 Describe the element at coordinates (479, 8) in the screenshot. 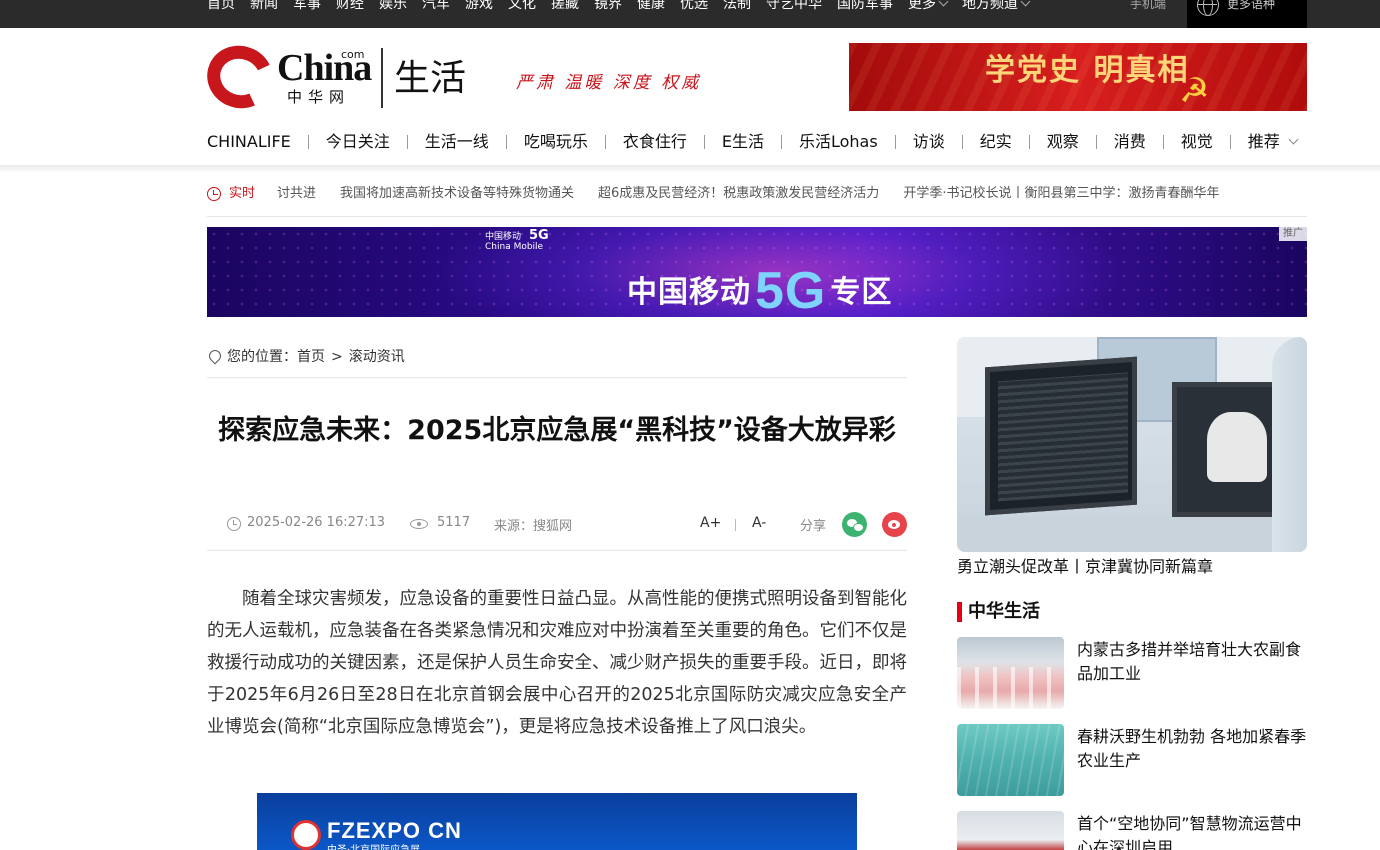

I see `top-nav-item: 游戏` at that location.